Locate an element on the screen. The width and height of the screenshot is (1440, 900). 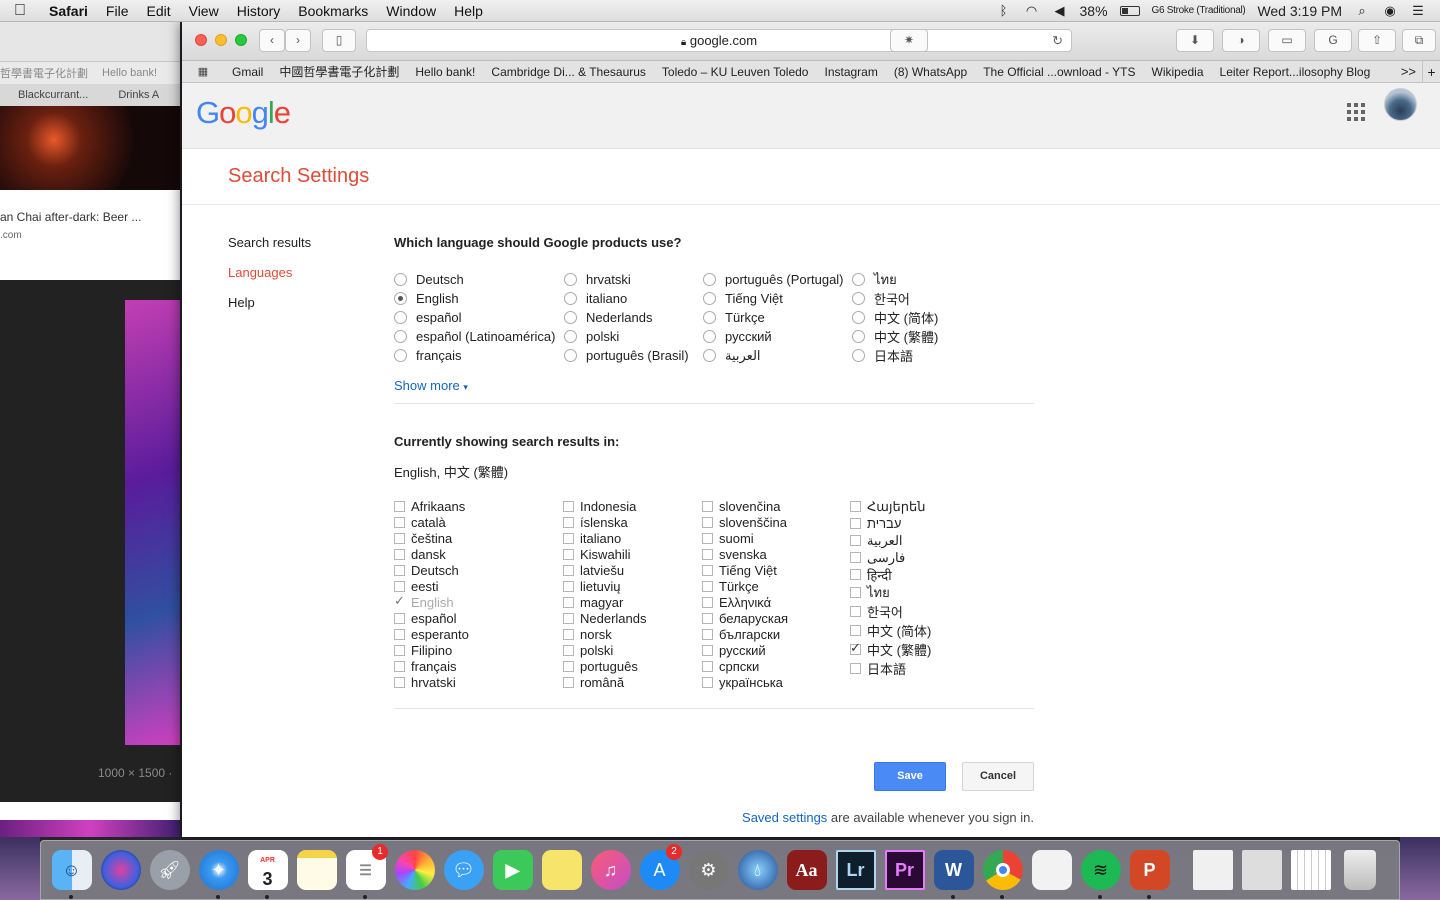
bookmark-leiter-report: Leiter Report...ilosophy Blog is located at coordinates (1295, 72).